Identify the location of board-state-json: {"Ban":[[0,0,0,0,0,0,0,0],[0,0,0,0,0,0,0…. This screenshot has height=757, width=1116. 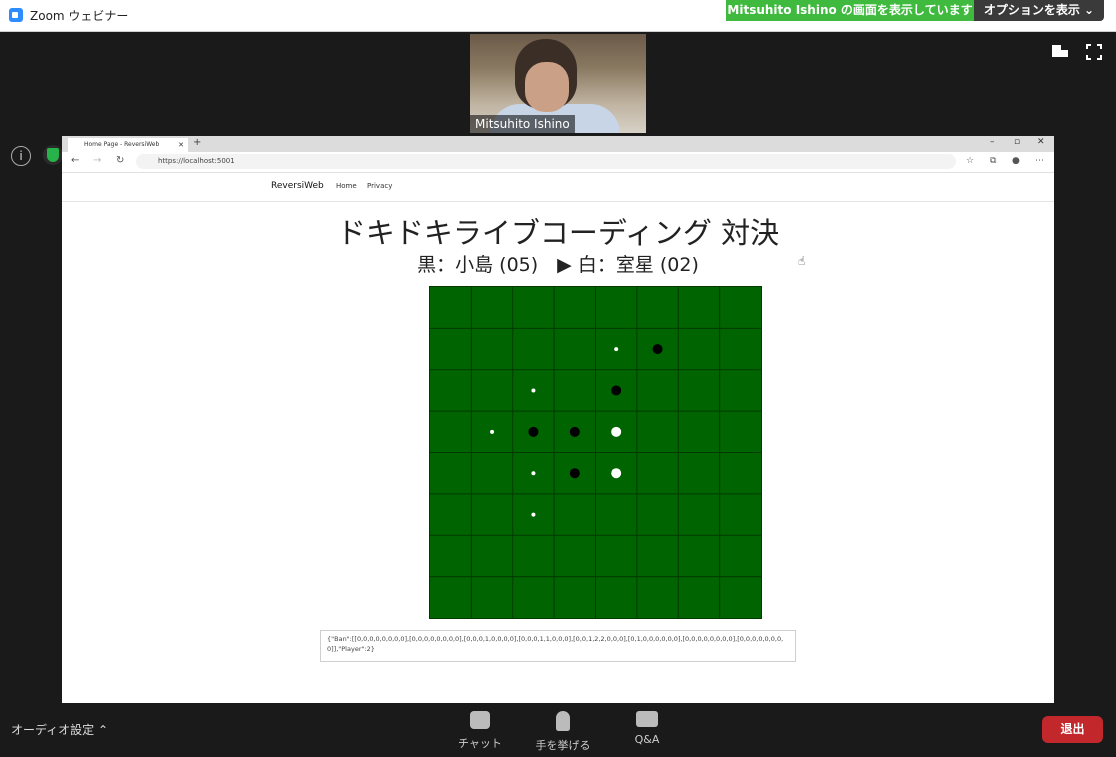
(558, 646).